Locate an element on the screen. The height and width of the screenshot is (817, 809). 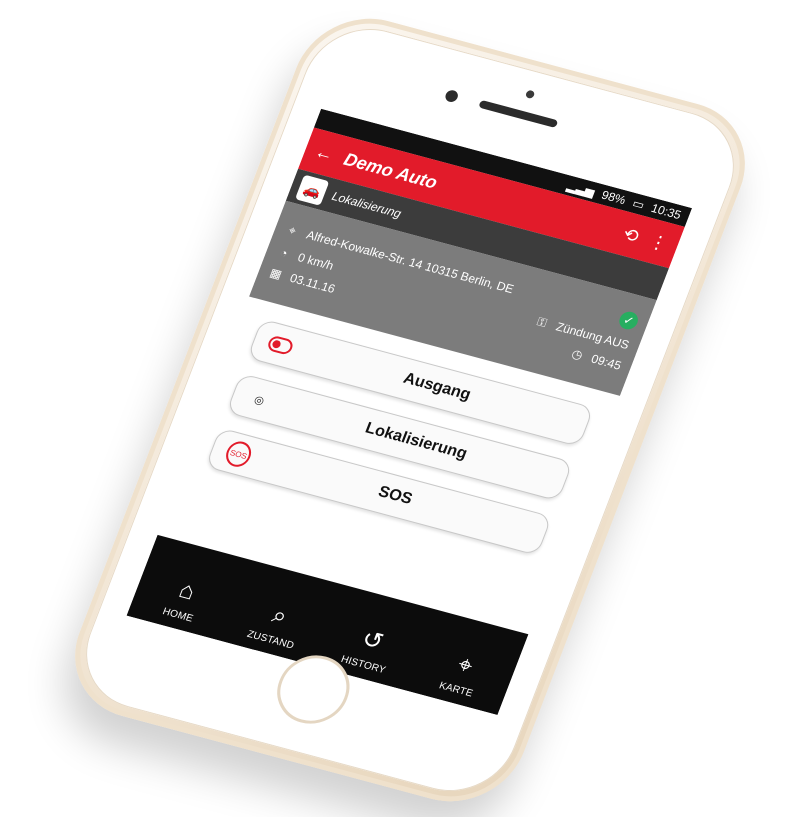
time-text: 09:45 is located at coordinates (606, 362).